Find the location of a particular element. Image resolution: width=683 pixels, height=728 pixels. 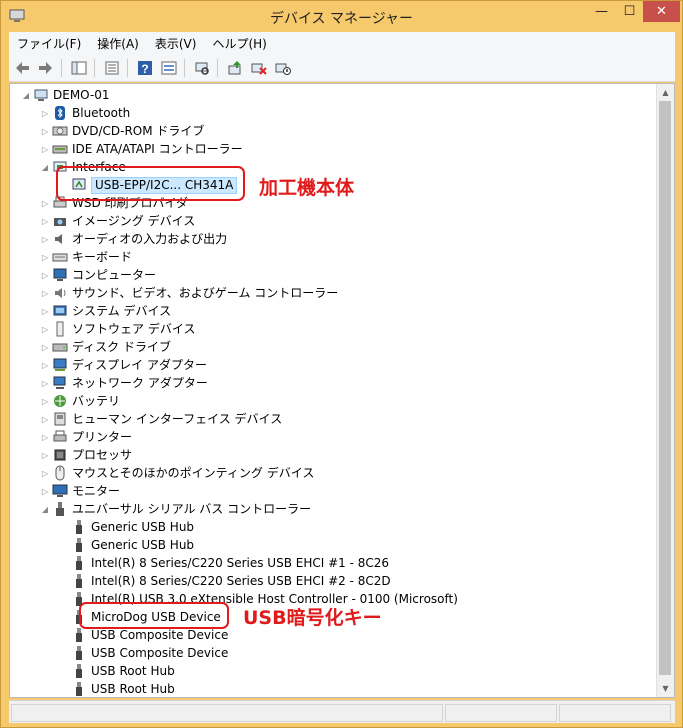

tree-node-label: IDE ATA/ATAPI コントローラー is located at coordinates (157, 149).